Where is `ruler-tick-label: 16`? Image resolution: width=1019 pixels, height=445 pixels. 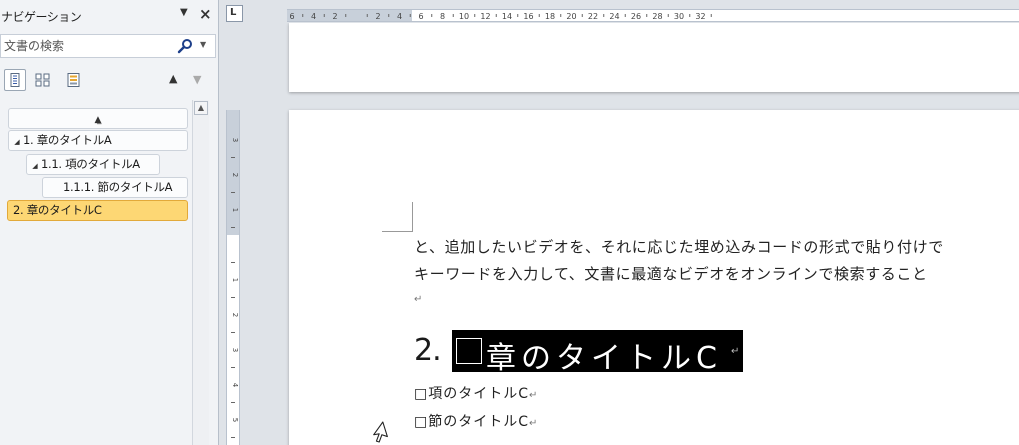
ruler-tick-label: 16 is located at coordinates (528, 16).